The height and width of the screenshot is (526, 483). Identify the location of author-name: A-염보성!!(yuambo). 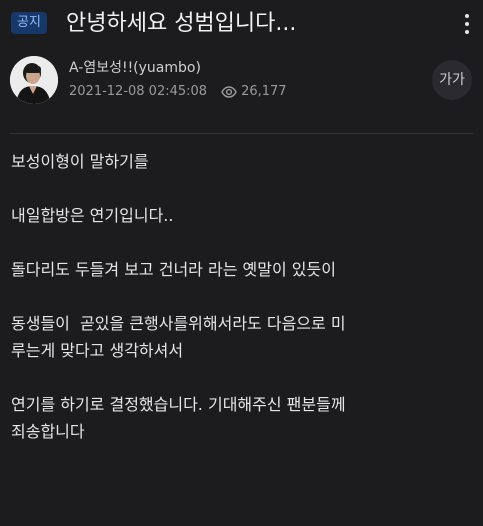
(135, 68).